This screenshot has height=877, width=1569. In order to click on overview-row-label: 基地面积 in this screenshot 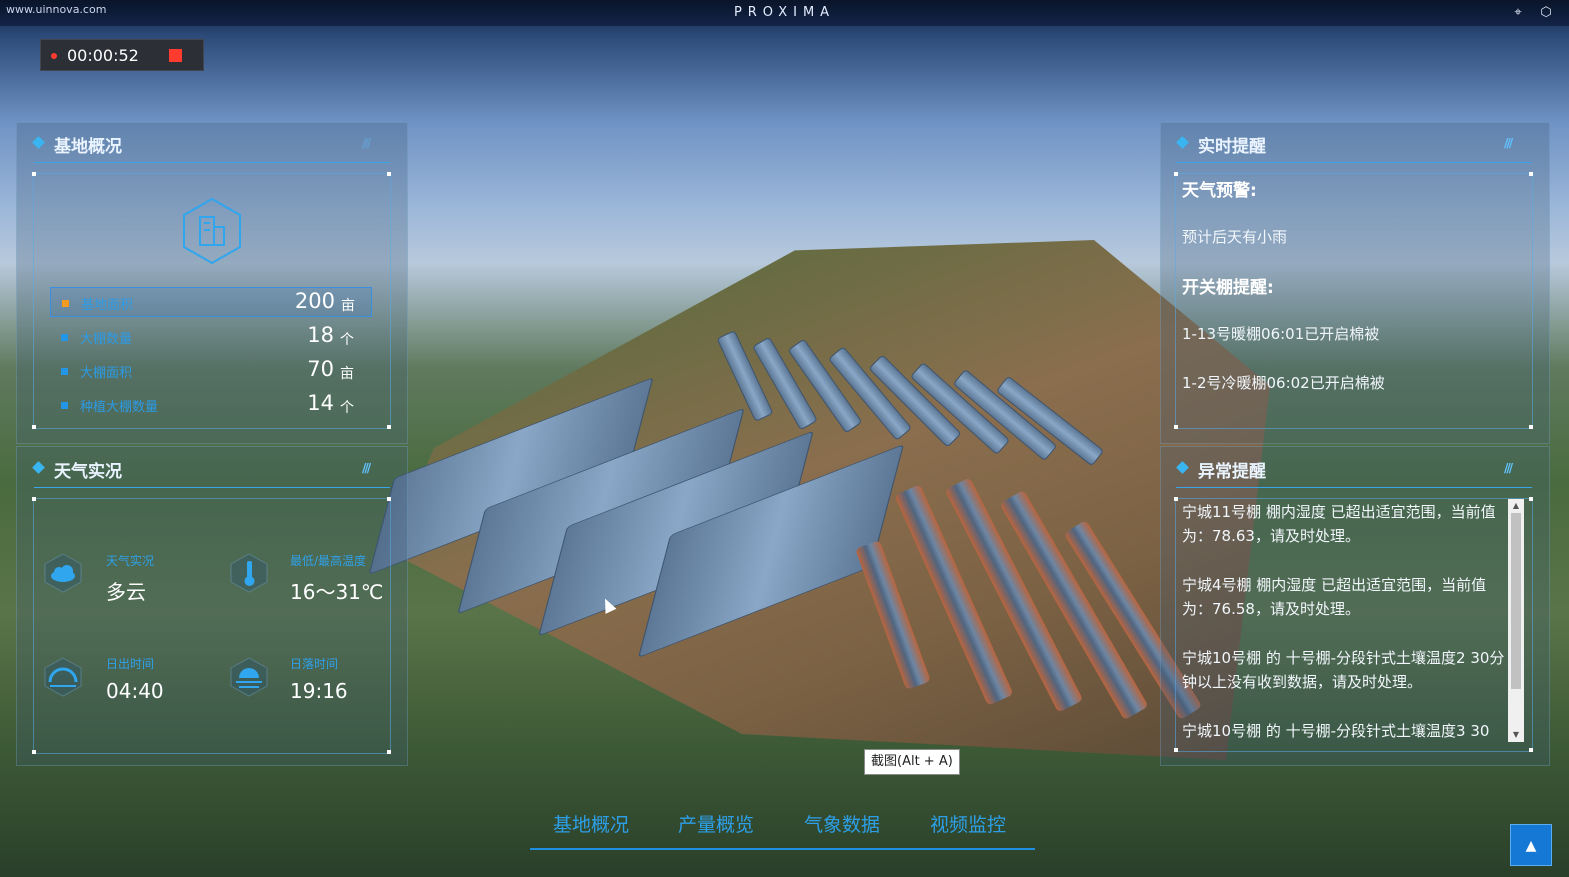, I will do `click(107, 305)`.